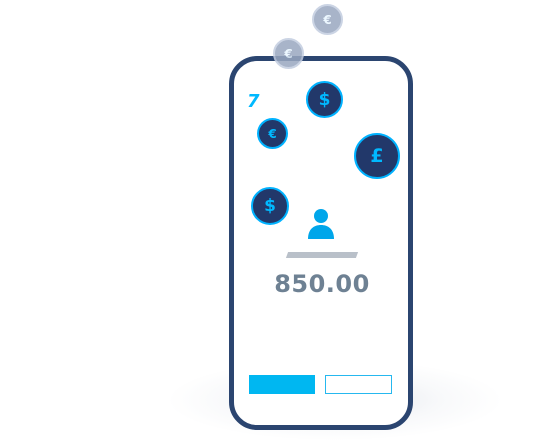 This screenshot has height=440, width=560. I want to click on secondary-button, so click(358, 384).